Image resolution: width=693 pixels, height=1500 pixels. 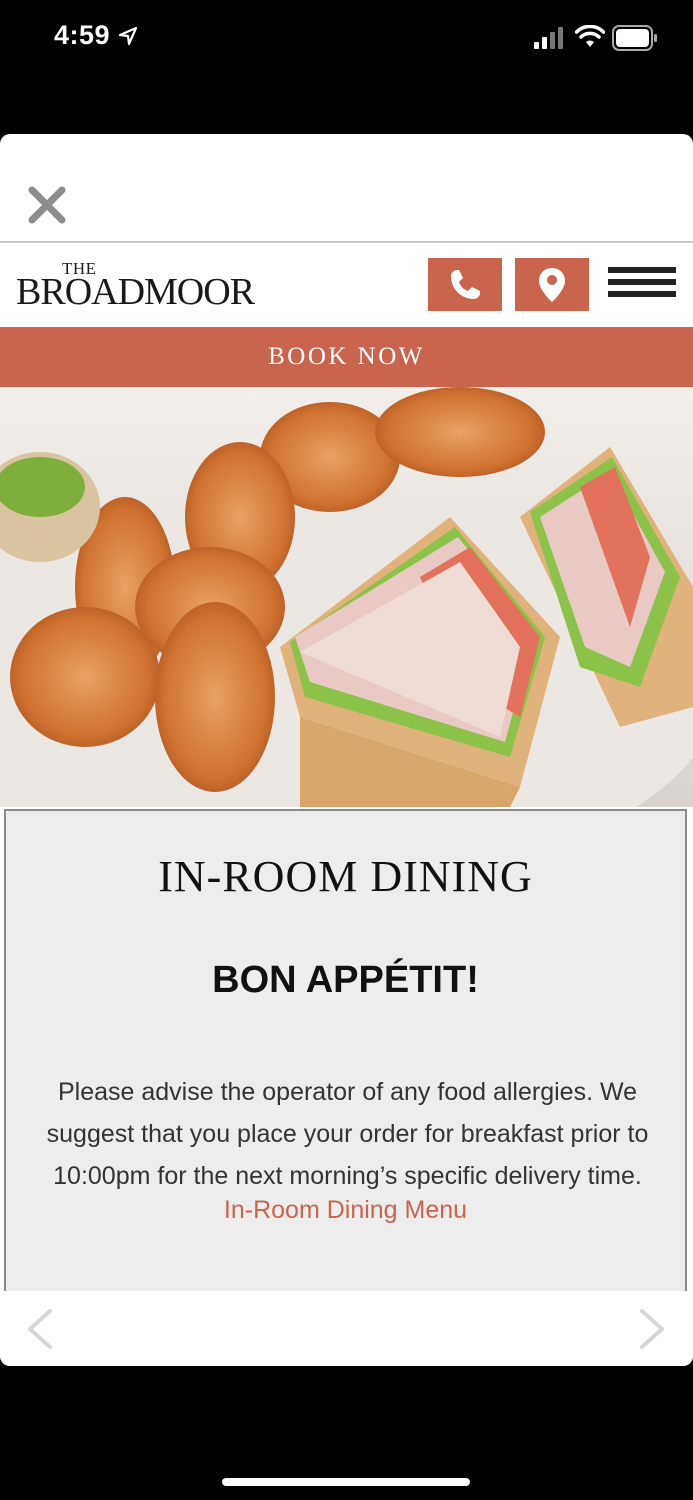 I want to click on location-arrow-icon, so click(x=128, y=36).